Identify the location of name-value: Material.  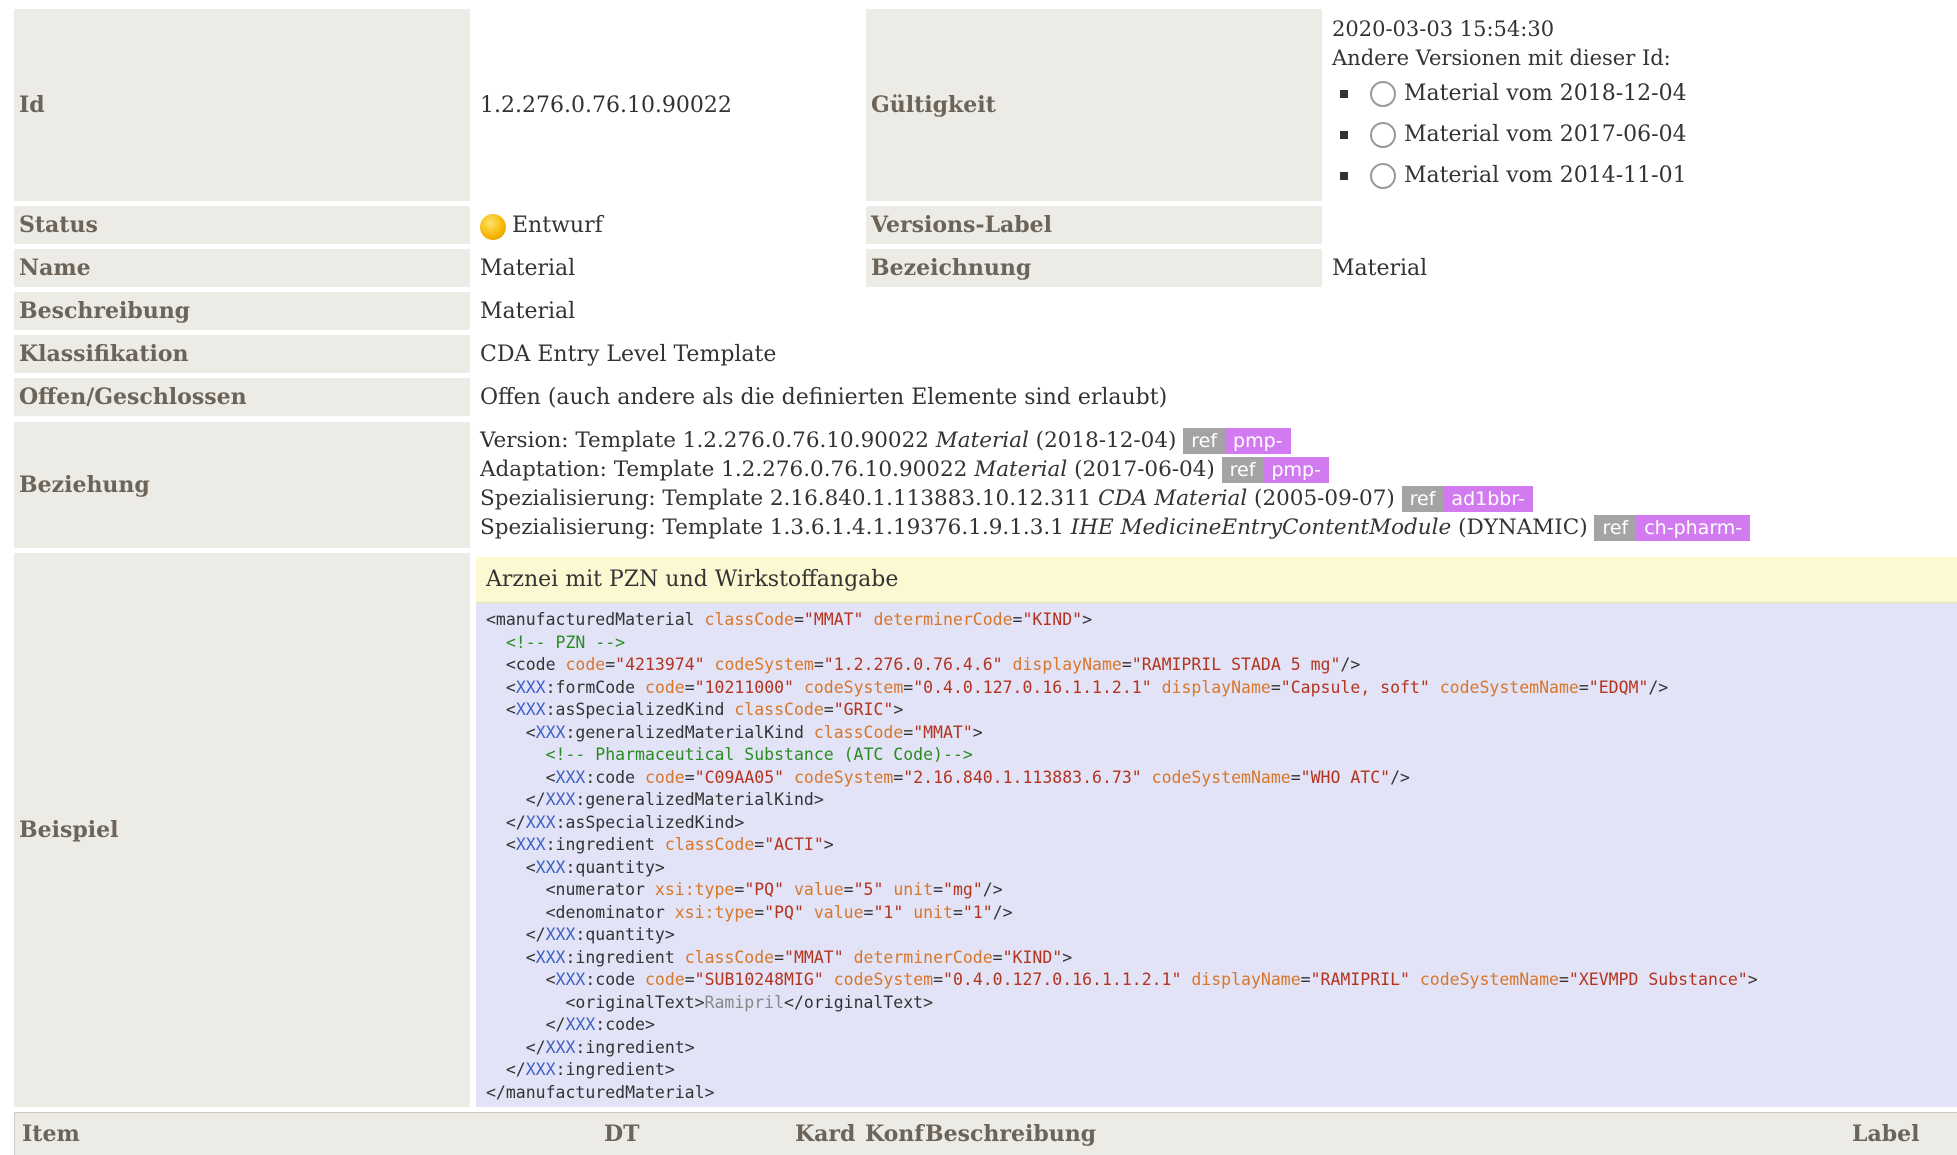
(528, 268).